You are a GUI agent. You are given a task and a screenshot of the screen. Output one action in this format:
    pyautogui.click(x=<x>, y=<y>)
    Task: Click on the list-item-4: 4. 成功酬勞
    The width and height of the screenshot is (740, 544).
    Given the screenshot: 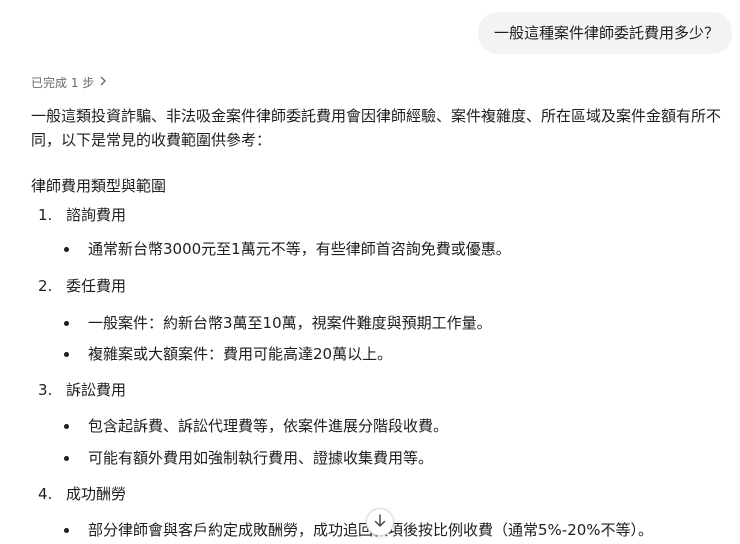 What is the action you would take?
    pyautogui.click(x=82, y=494)
    